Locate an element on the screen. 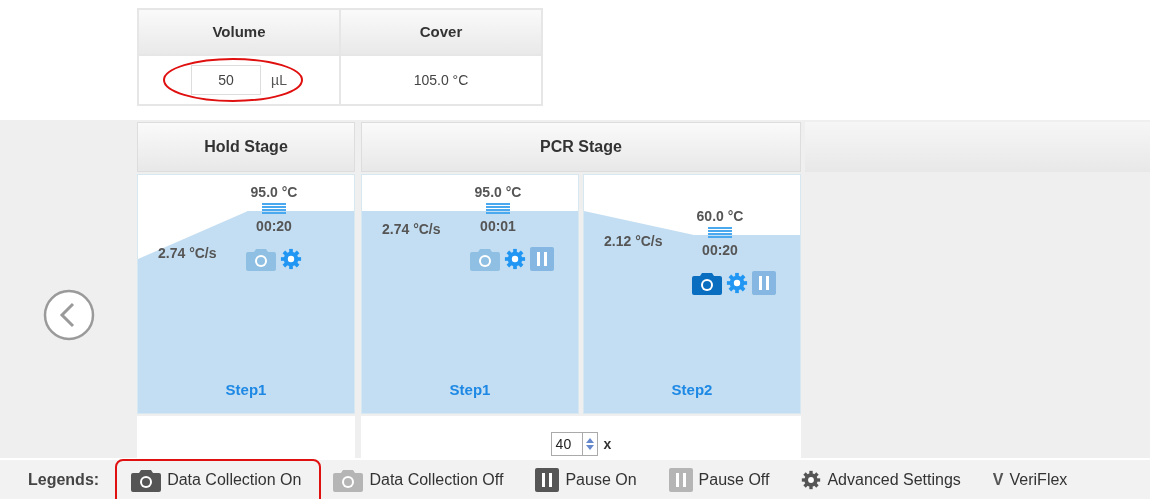 The height and width of the screenshot is (499, 1150). volume-unit: µL is located at coordinates (279, 80).